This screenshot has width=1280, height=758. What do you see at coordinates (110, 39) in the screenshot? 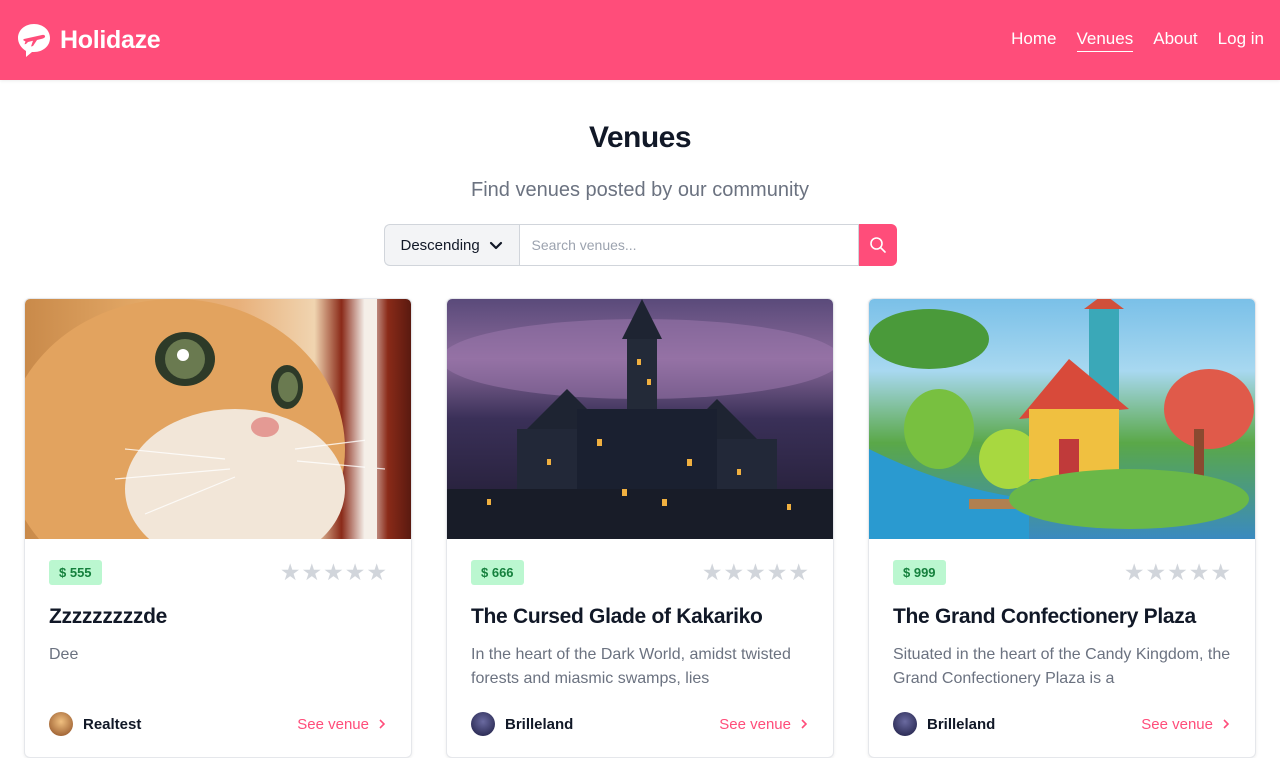
I see `brand-name: Holidaze` at bounding box center [110, 39].